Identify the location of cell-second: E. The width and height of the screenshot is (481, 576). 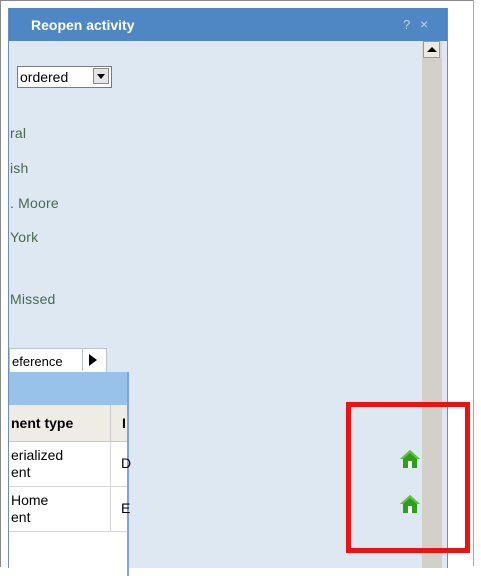
(126, 508).